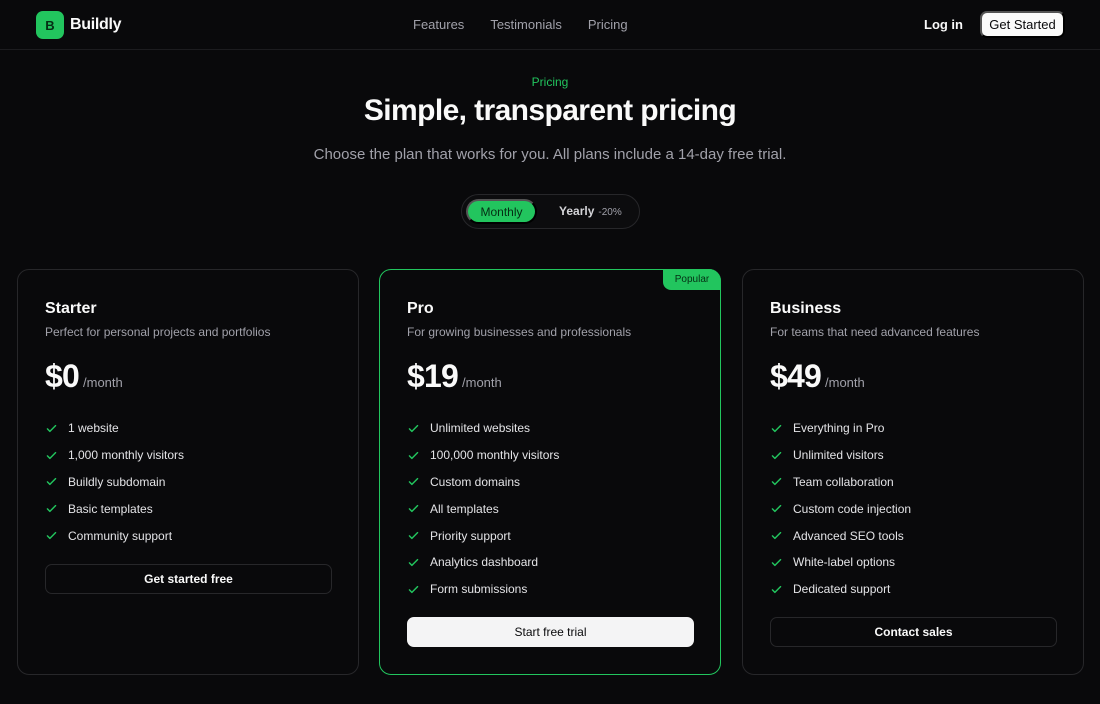 Image resolution: width=1100 pixels, height=704 pixels. I want to click on logo-icon: B, so click(50, 25).